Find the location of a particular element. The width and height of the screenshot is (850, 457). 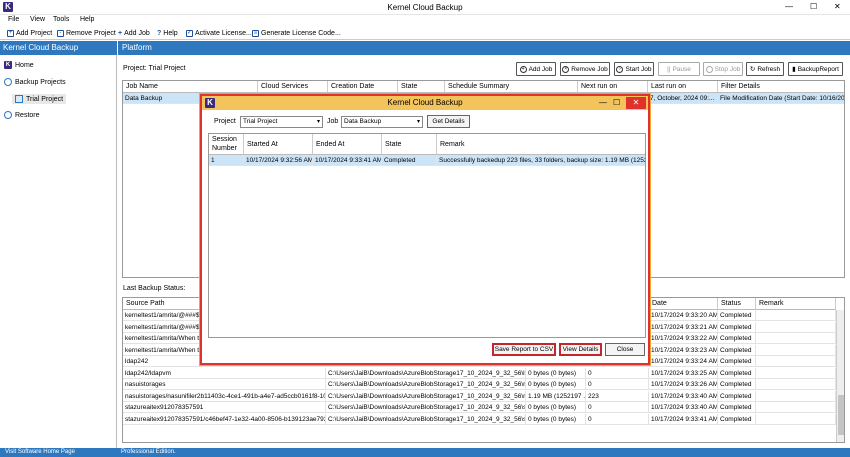

column-header: Job Name is located at coordinates (190, 87).